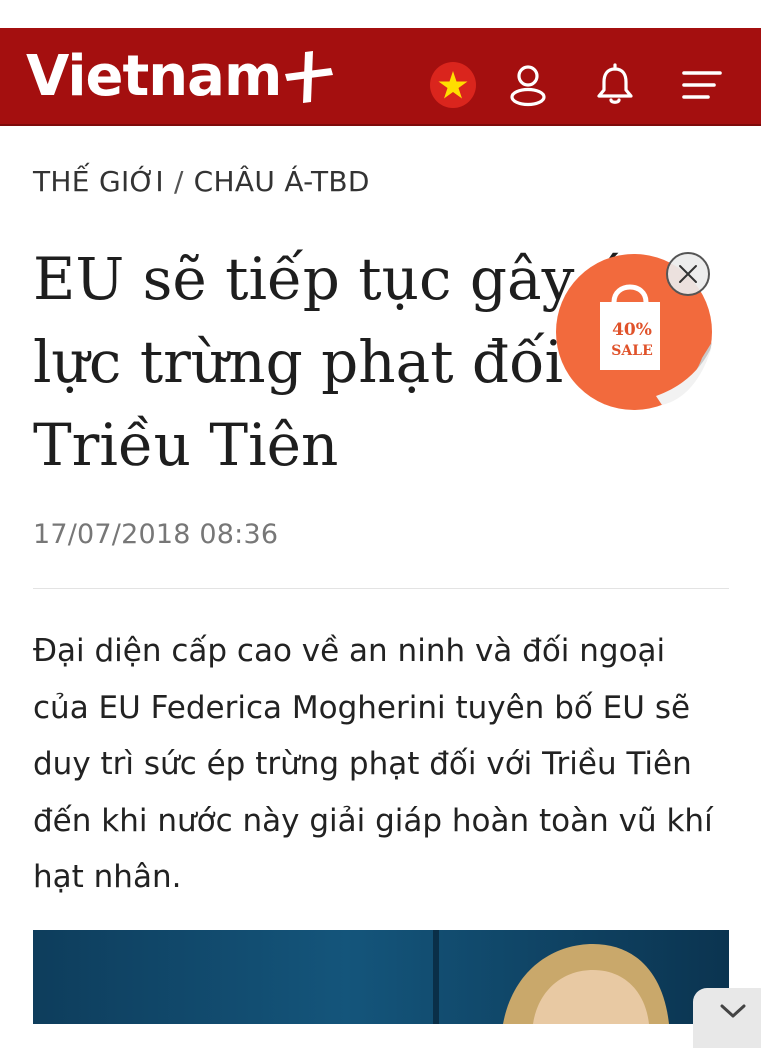 The height and width of the screenshot is (1048, 761). What do you see at coordinates (380, 14) in the screenshot?
I see `status-bar` at bounding box center [380, 14].